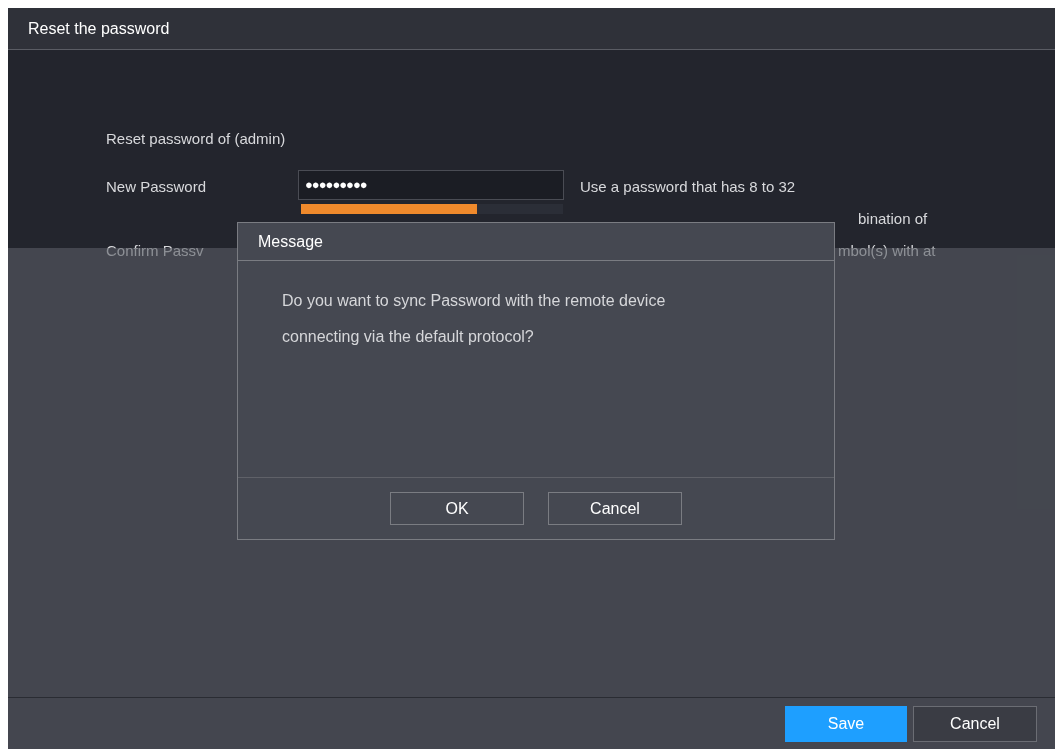  Describe the element at coordinates (290, 241) in the screenshot. I see `dialog-title: Message` at that location.